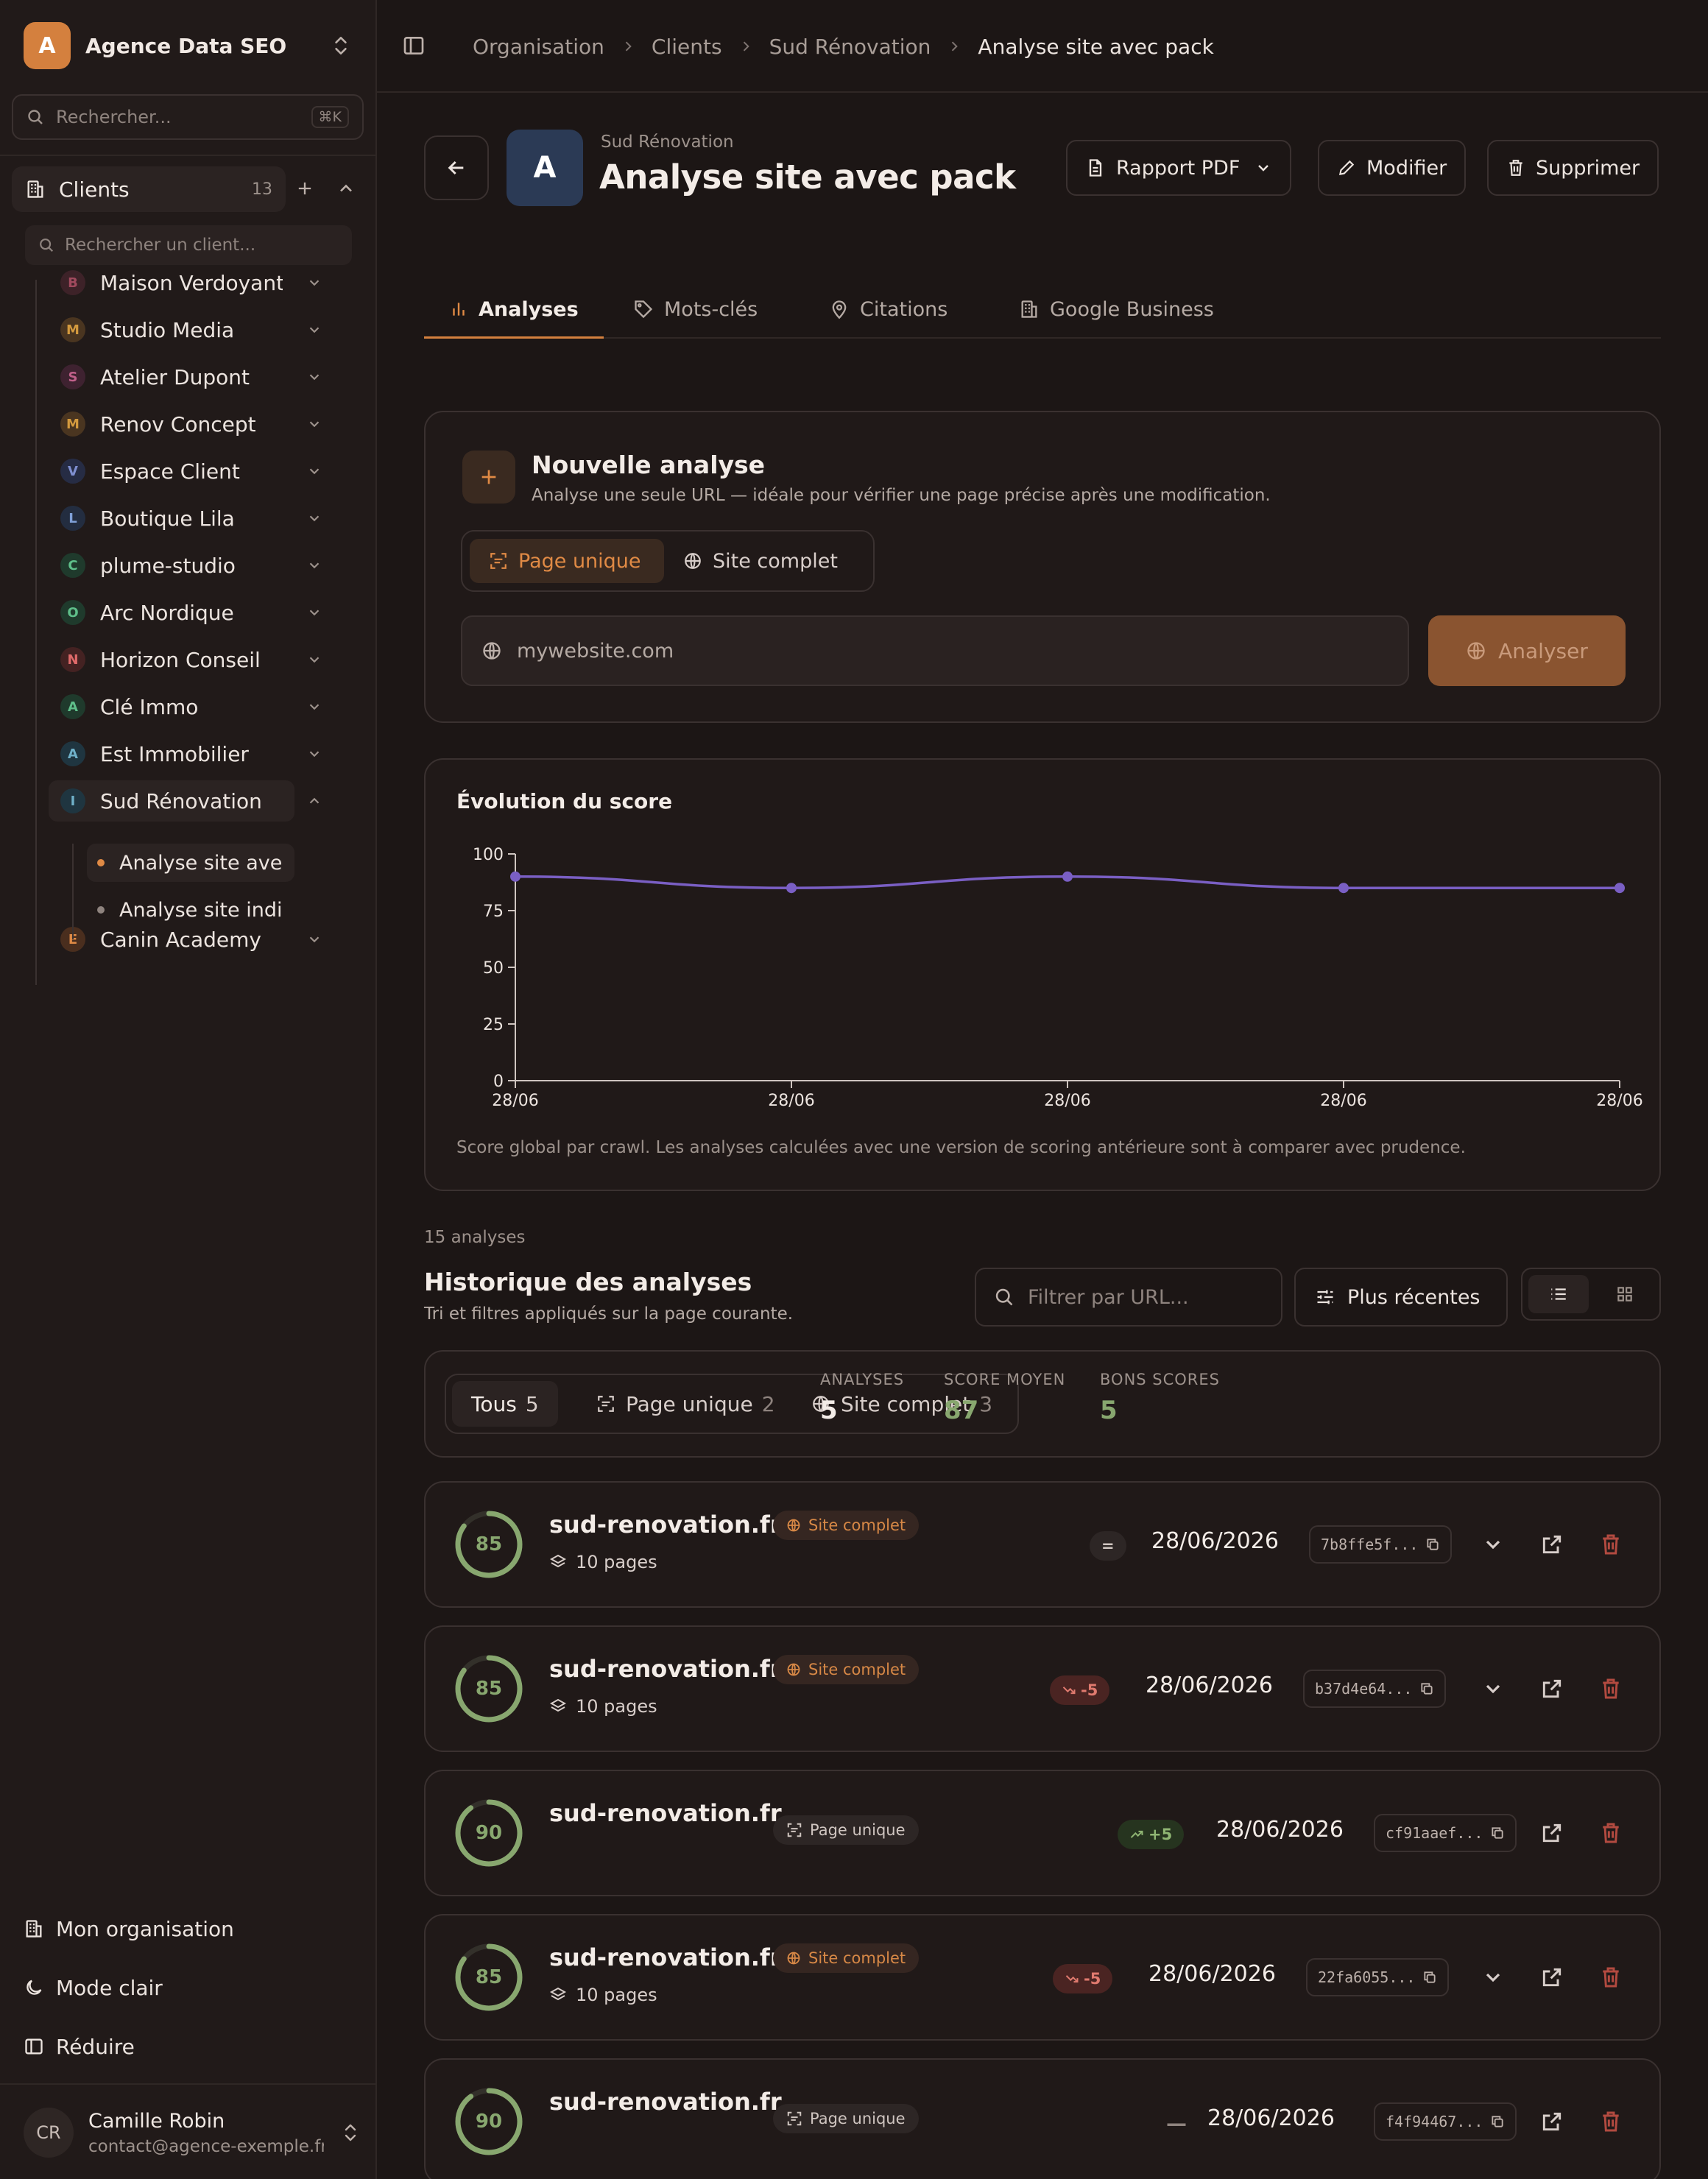 The height and width of the screenshot is (2179, 1708). What do you see at coordinates (1497, 2121) in the screenshot?
I see `copy-icon` at bounding box center [1497, 2121].